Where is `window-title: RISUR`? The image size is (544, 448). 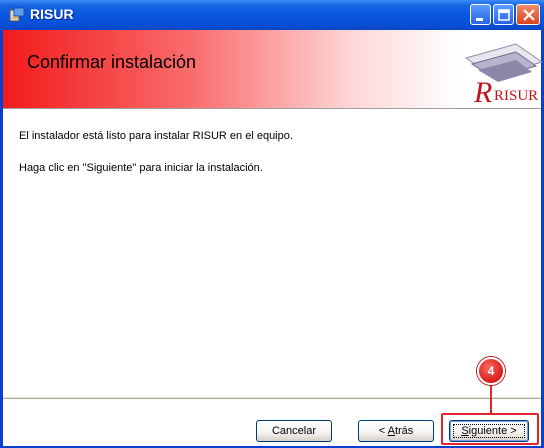 window-title: RISUR is located at coordinates (52, 14).